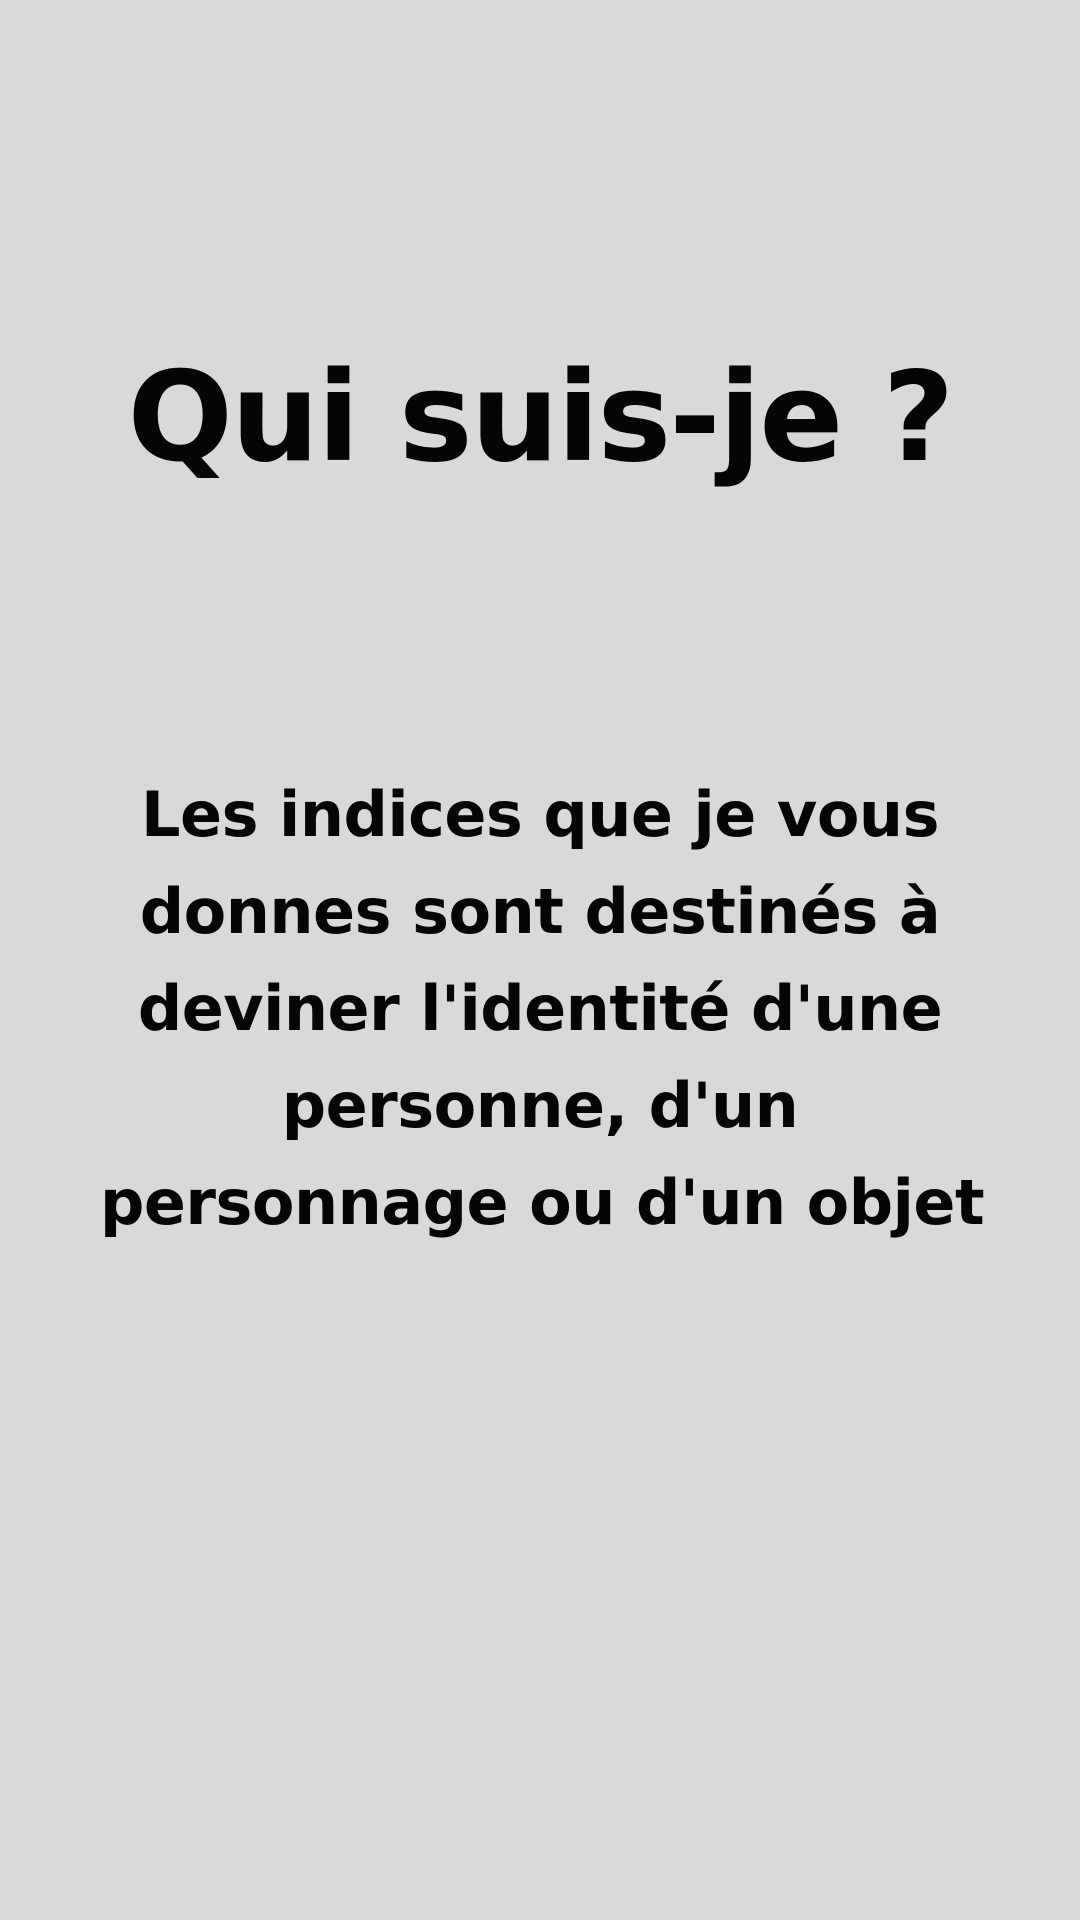 Image resolution: width=1080 pixels, height=1920 pixels. What do you see at coordinates (541, 418) in the screenshot?
I see `page-title: Qui suis-je ?` at bounding box center [541, 418].